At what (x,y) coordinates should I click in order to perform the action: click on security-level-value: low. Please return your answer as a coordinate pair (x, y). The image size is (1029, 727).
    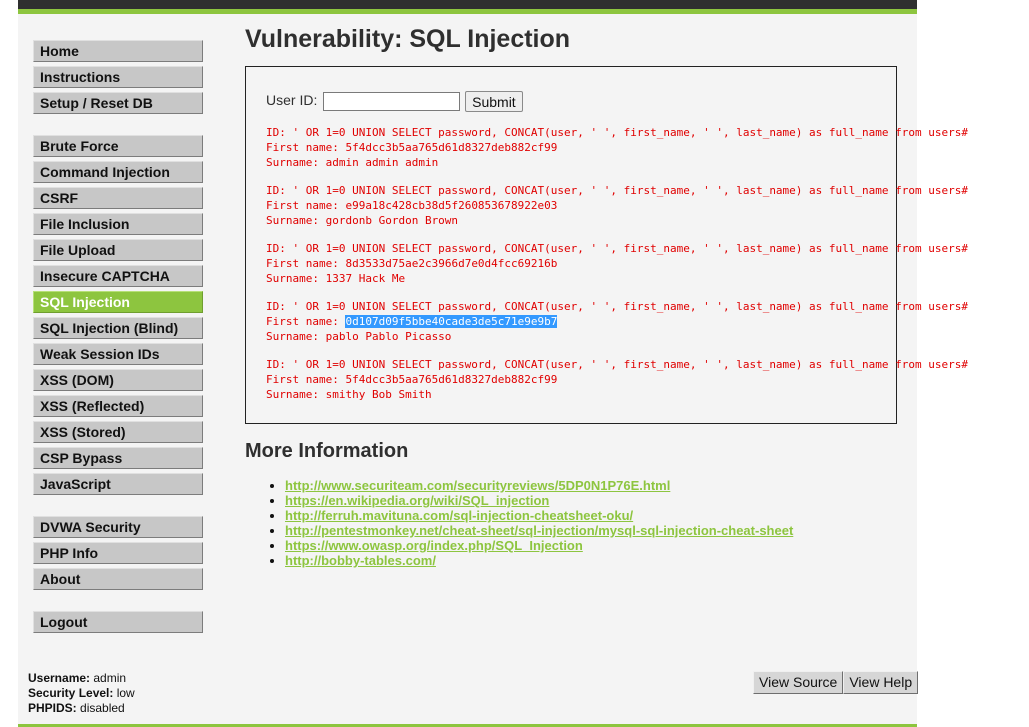
    Looking at the image, I should click on (125, 693).